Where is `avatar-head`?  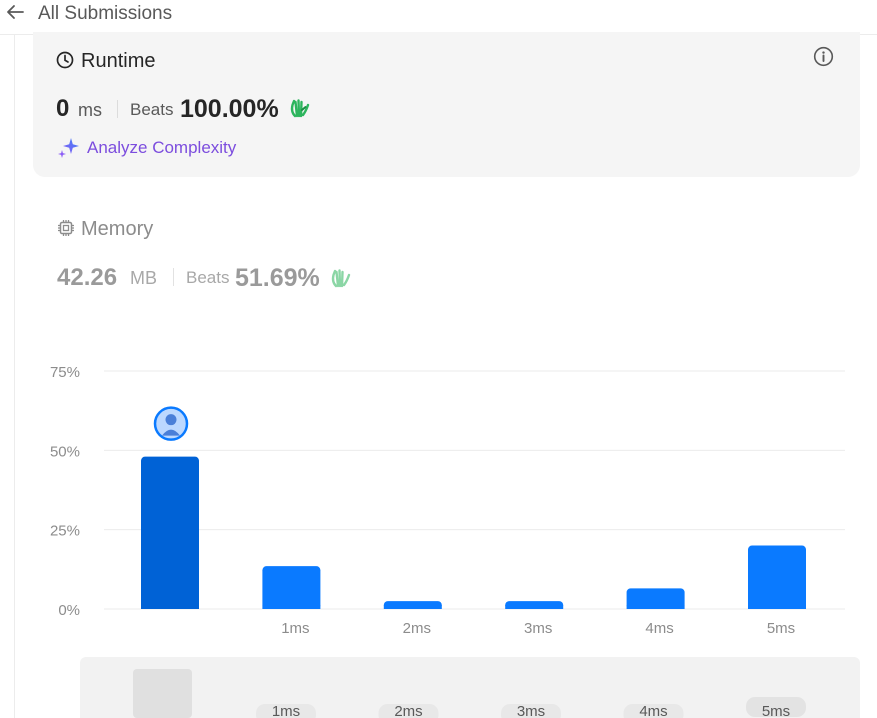
avatar-head is located at coordinates (171, 420).